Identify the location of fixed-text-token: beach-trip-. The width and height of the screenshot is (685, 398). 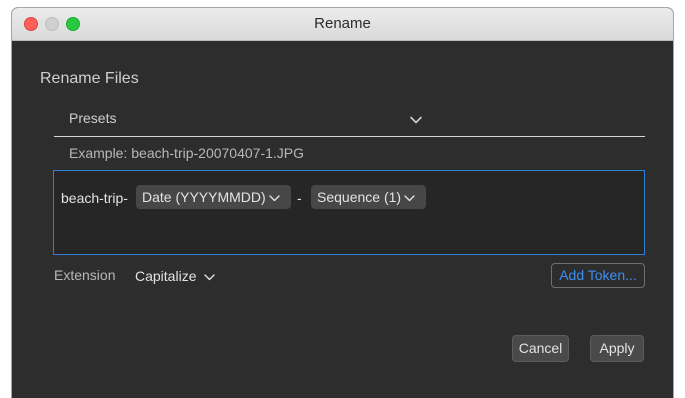
(94, 198).